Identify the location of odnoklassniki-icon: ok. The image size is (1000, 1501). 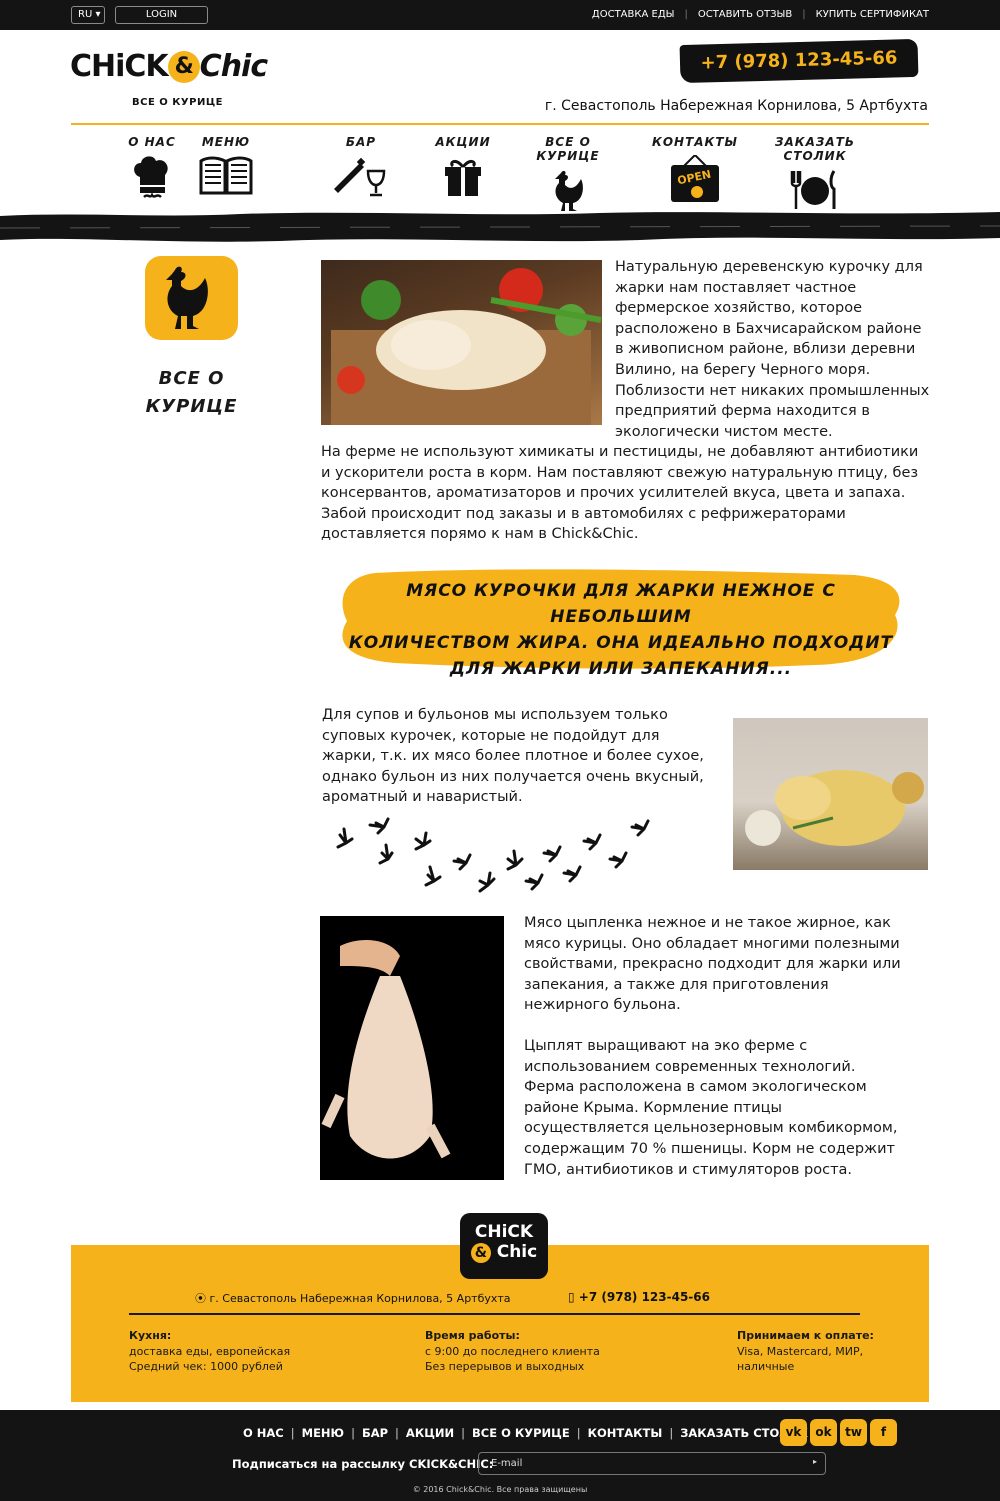
(823, 1432).